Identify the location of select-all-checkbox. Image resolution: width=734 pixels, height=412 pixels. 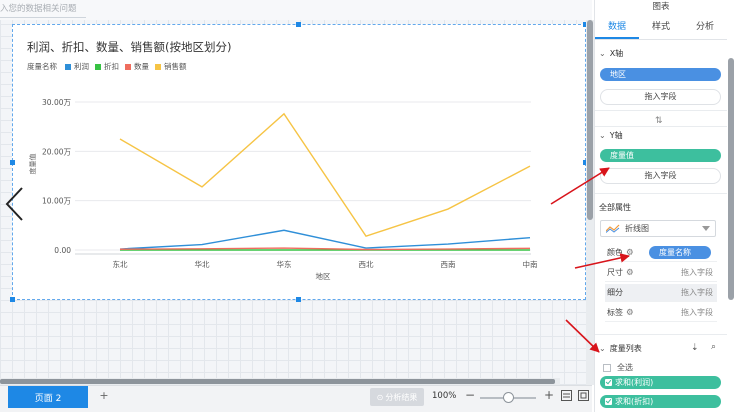
(607, 368).